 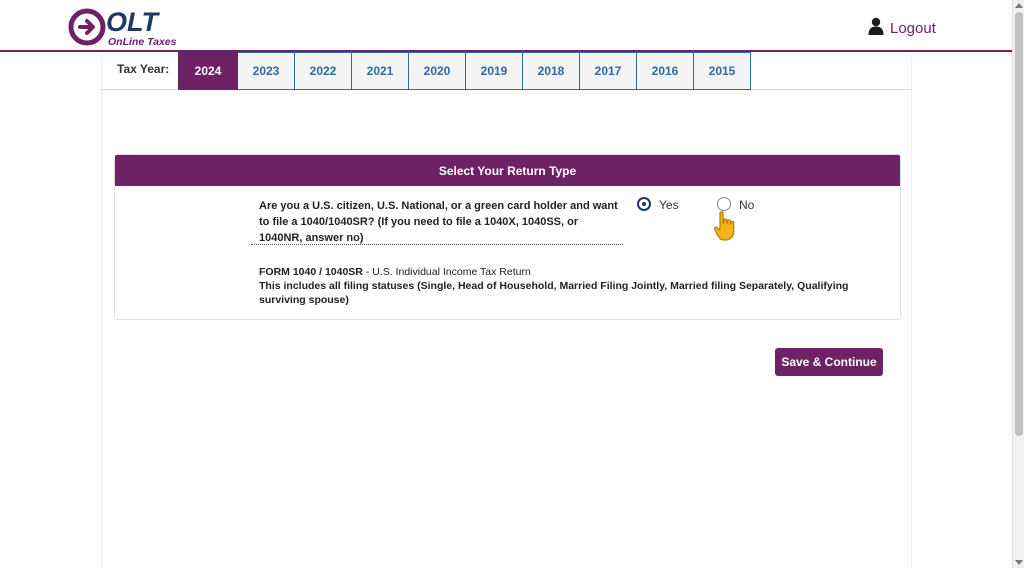 I want to click on olt-logo: OLT OnLine Taxes, so click(x=128, y=27).